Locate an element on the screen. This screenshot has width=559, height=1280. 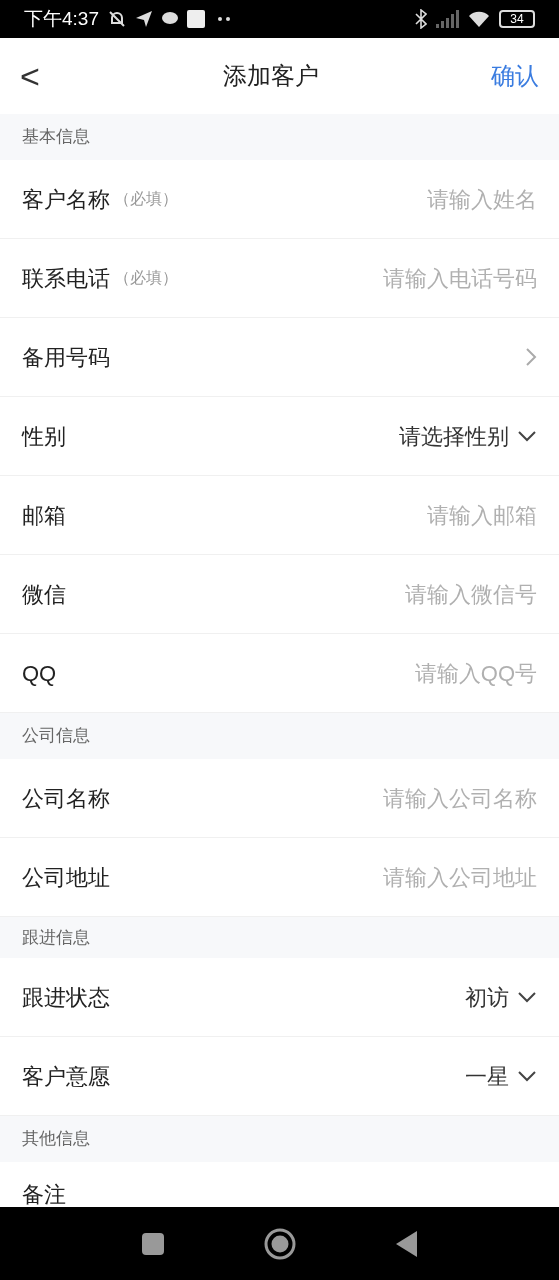
form-row: 客户名称 （必填） 请输入姓名 is located at coordinates (279, 199).